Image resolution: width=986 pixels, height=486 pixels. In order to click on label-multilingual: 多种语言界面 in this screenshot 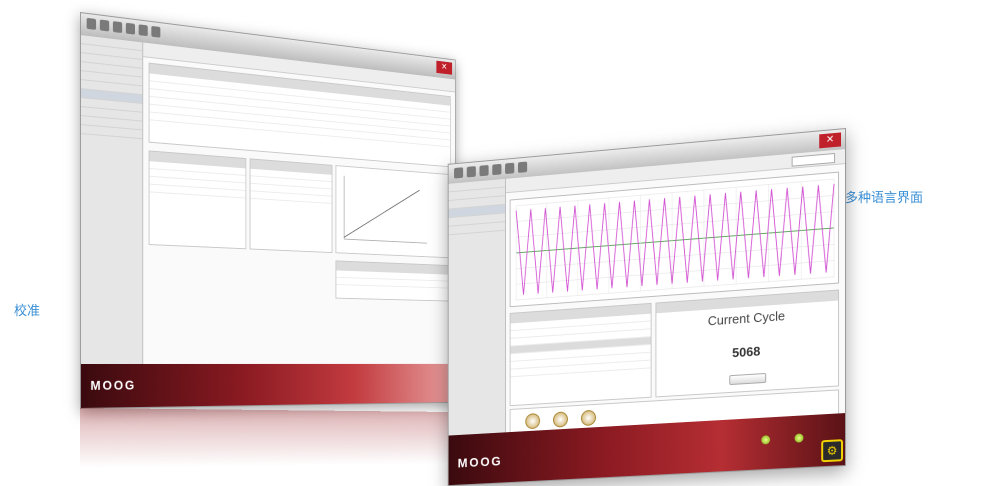, I will do `click(884, 198)`.